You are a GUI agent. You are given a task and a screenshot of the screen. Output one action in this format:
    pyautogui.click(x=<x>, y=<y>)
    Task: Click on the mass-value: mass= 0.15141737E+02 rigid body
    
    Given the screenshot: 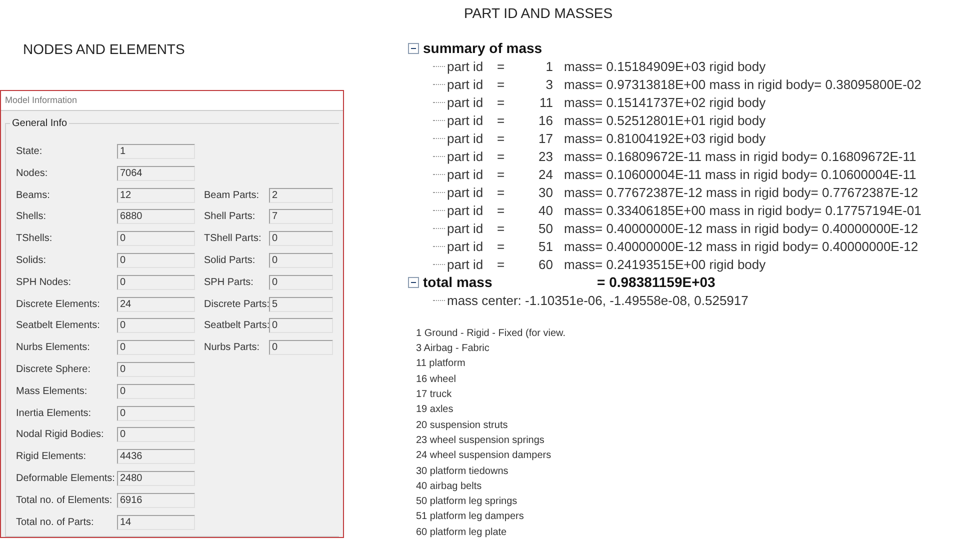 What is the action you would take?
    pyautogui.click(x=665, y=103)
    